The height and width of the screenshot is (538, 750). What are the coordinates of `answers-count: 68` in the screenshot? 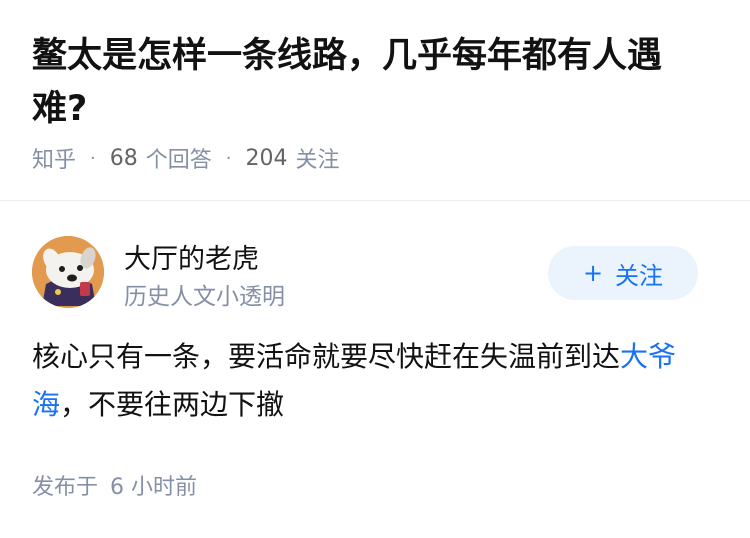 It's located at (123, 158).